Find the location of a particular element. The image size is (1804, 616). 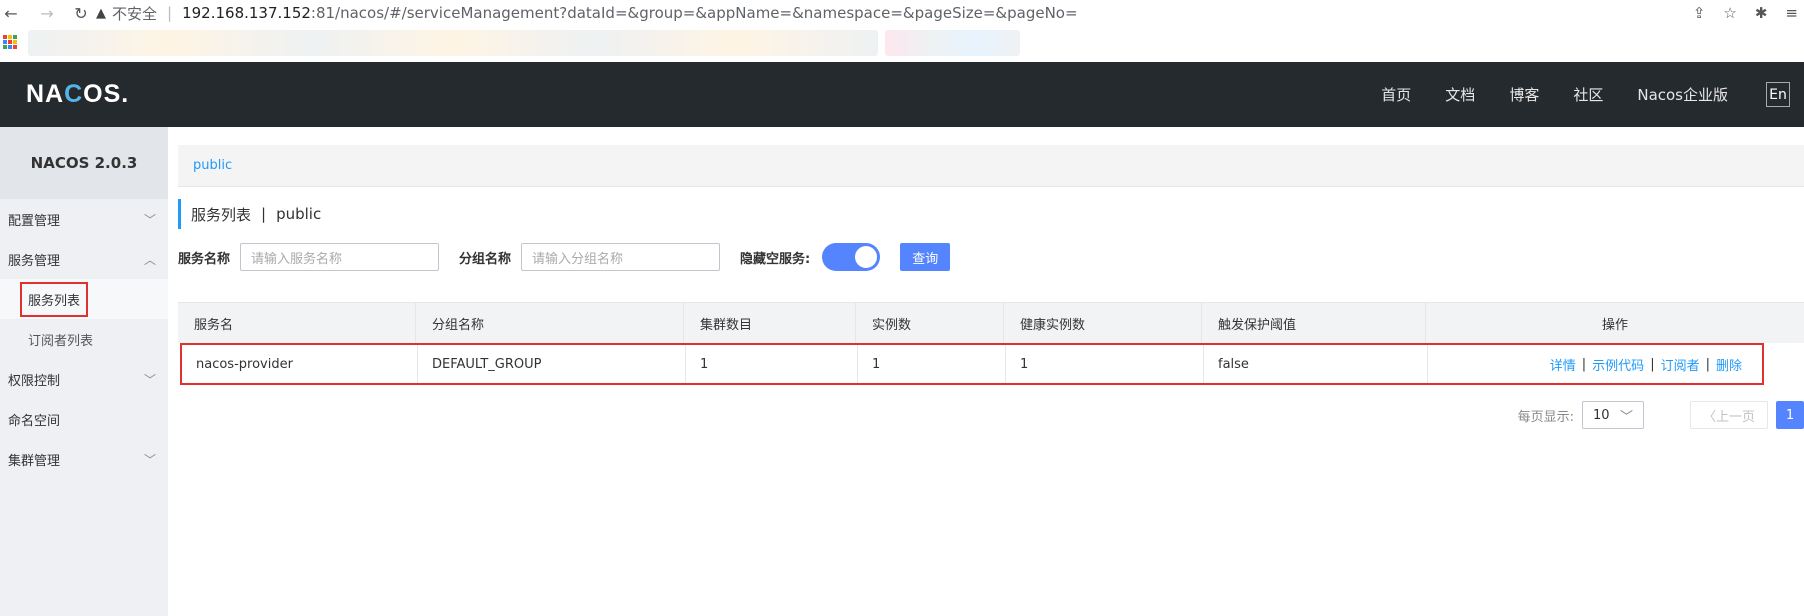

col-threshold: 触发保护阈值 is located at coordinates (1314, 323).